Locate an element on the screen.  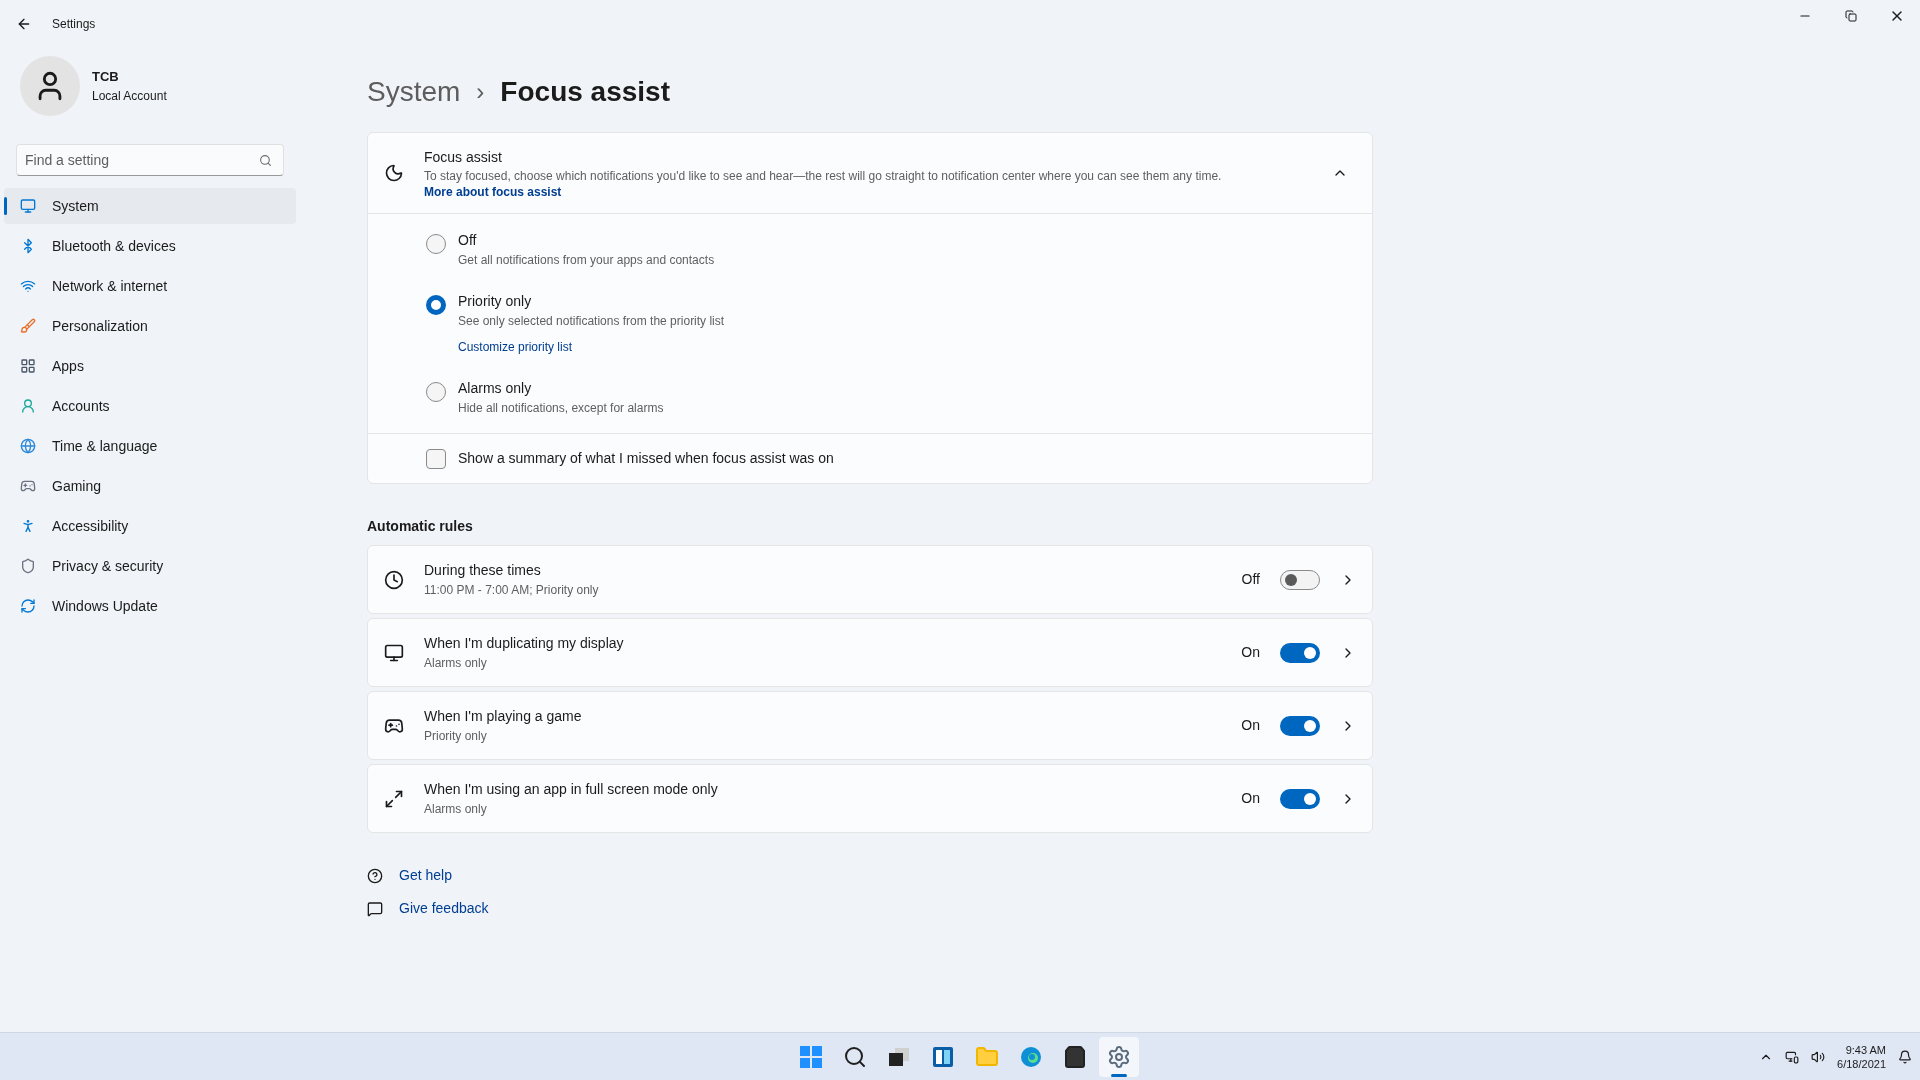
checkbox is located at coordinates (436, 458).